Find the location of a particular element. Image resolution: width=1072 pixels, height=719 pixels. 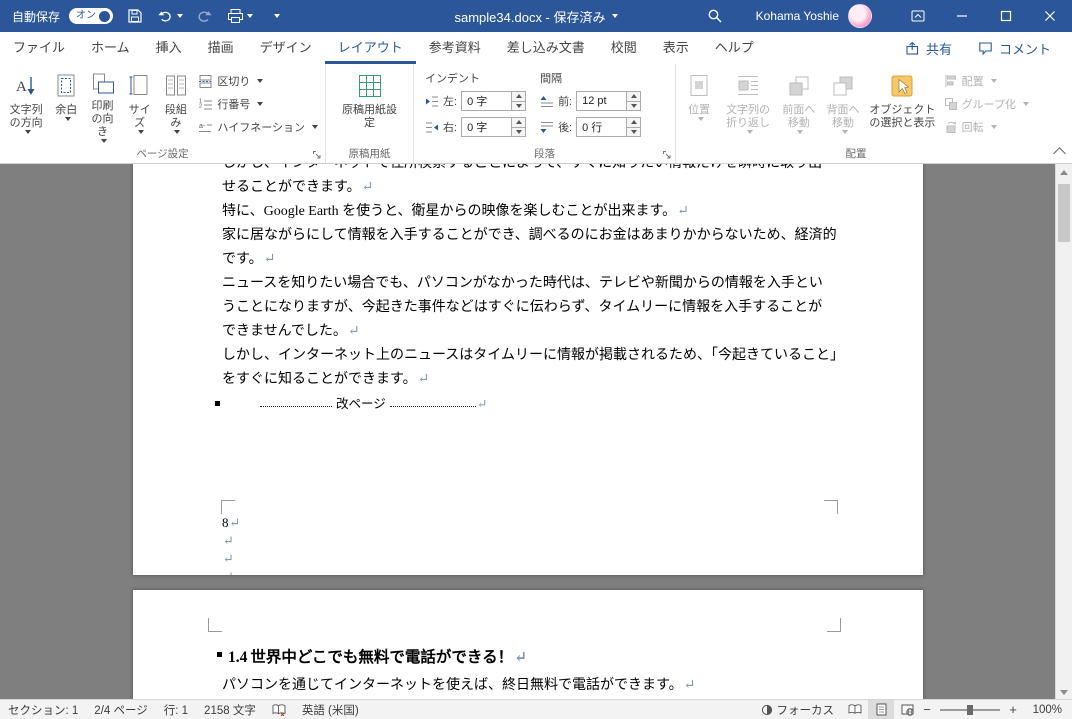

spacing-before-input is located at coordinates (602, 101).